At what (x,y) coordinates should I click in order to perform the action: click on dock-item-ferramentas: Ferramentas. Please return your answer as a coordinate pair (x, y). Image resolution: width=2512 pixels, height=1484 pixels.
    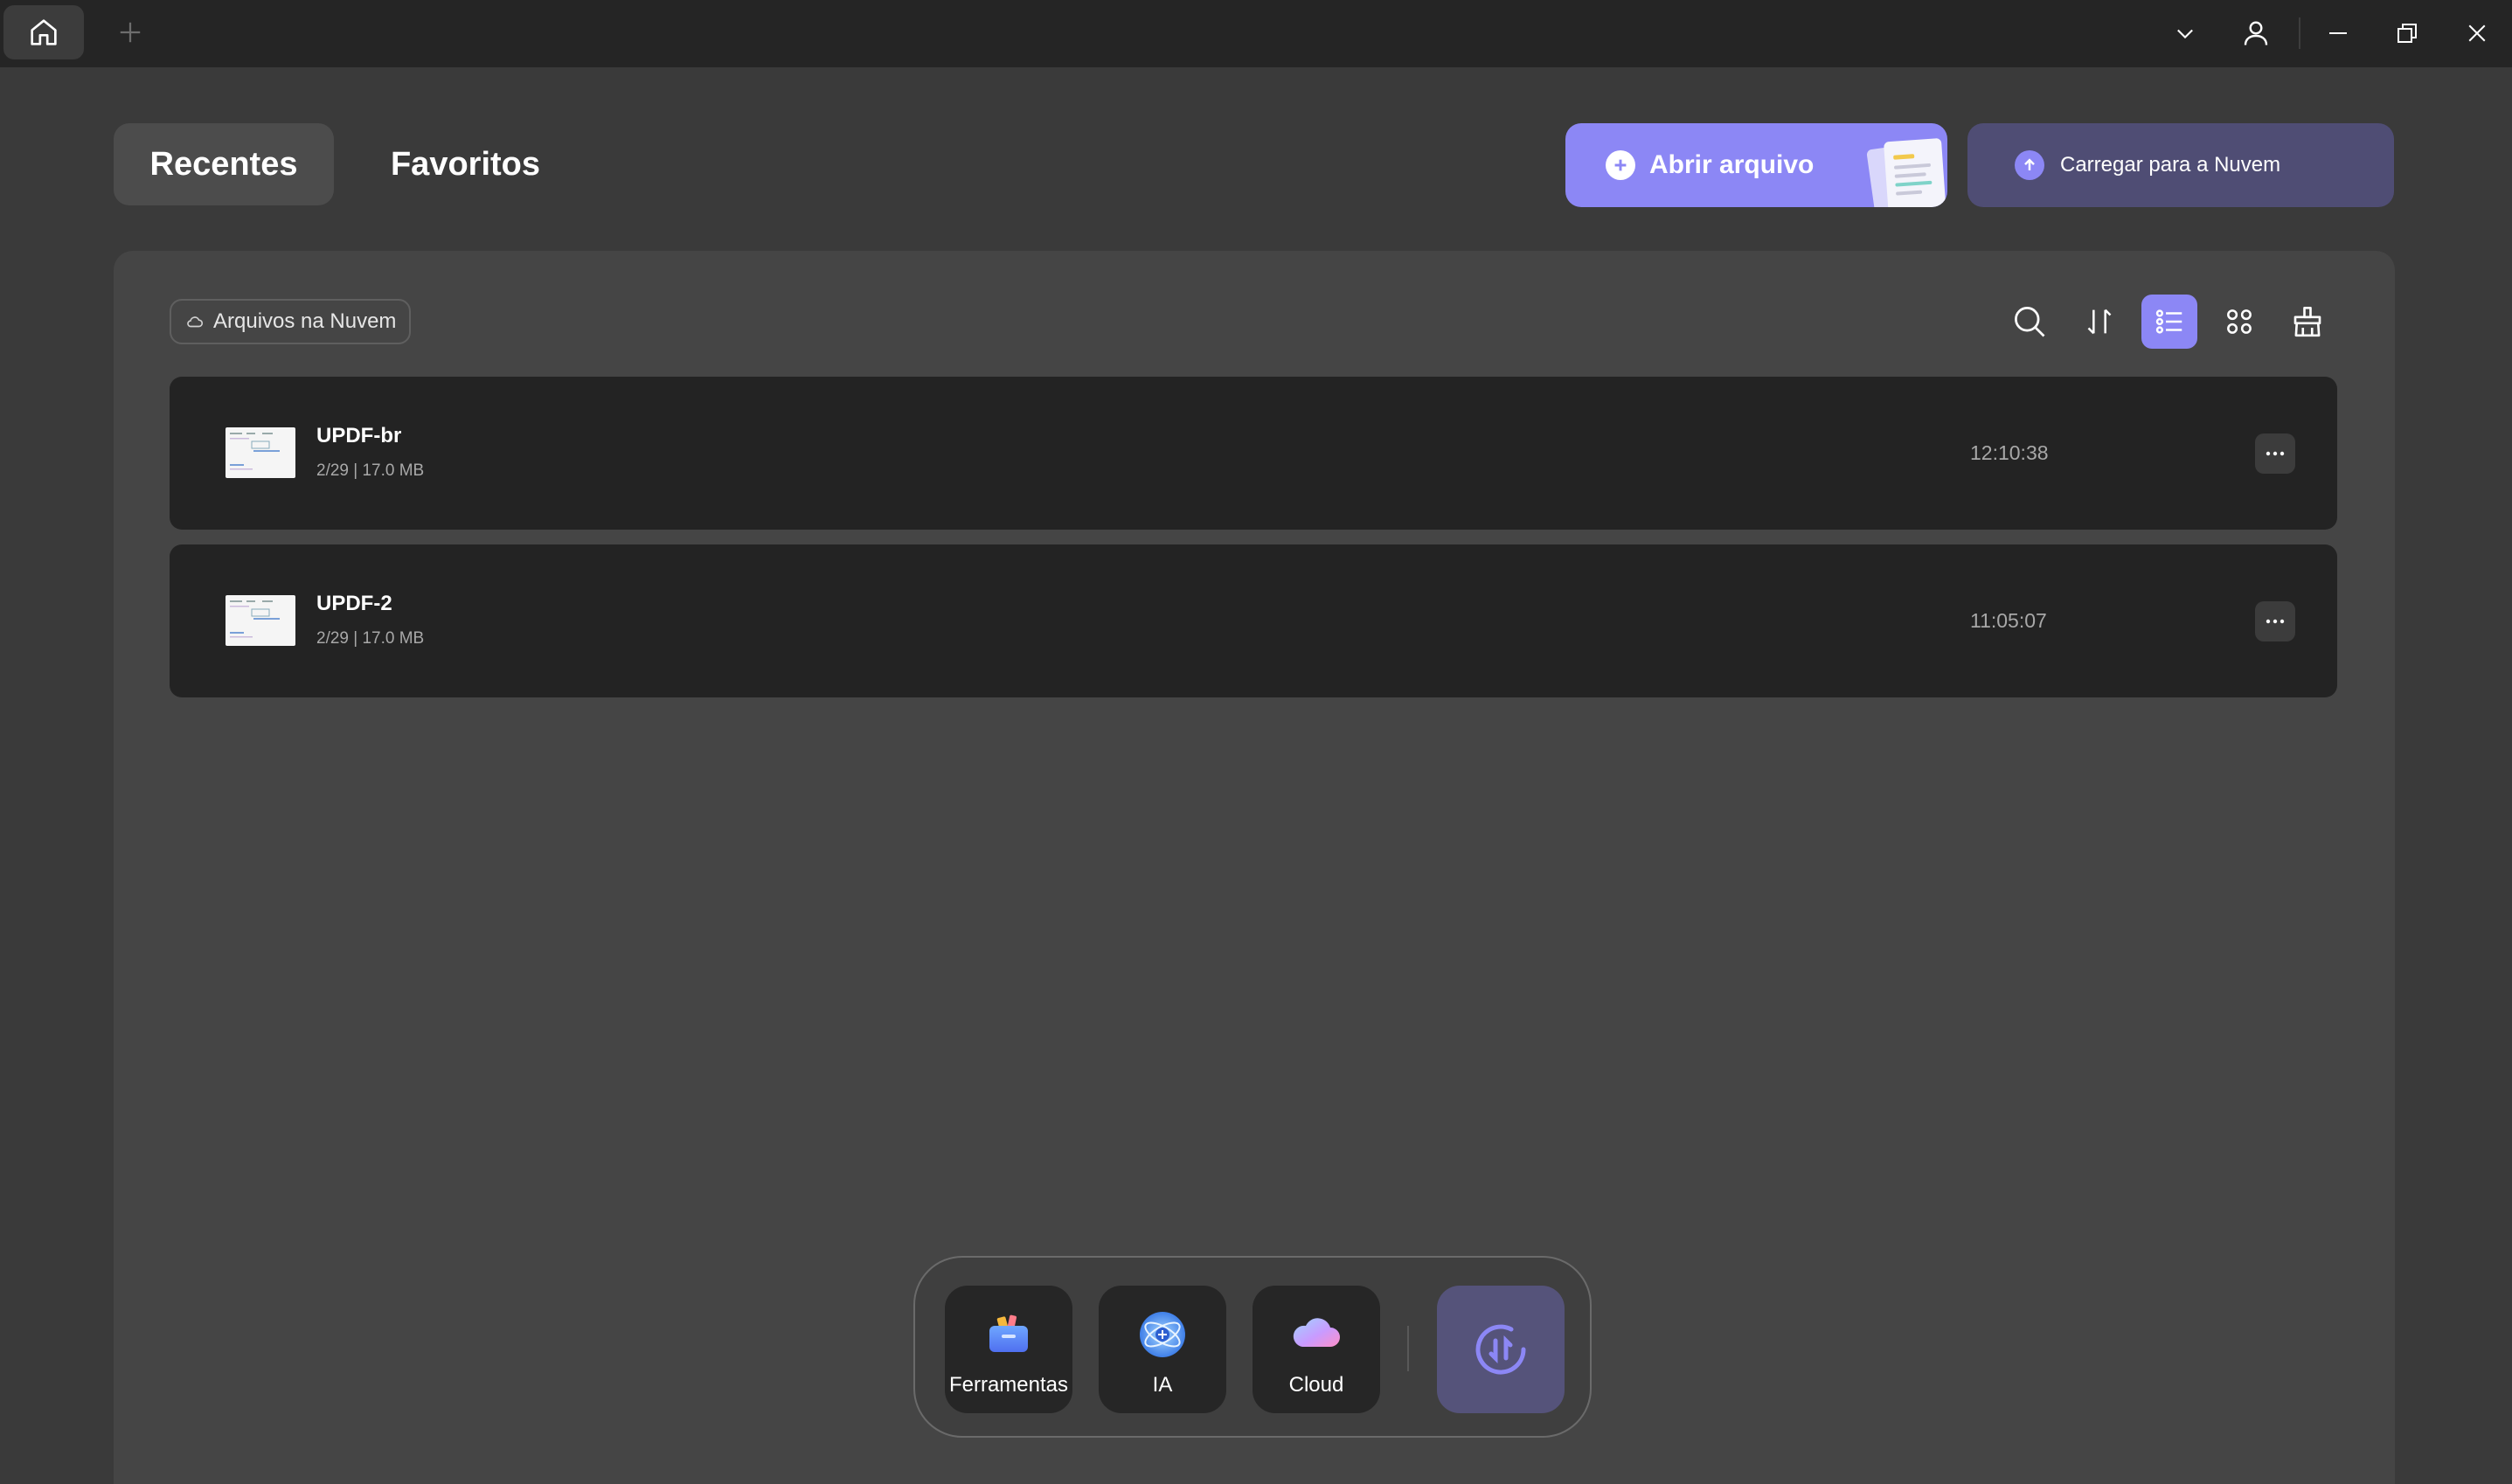
    Looking at the image, I should click on (1008, 1349).